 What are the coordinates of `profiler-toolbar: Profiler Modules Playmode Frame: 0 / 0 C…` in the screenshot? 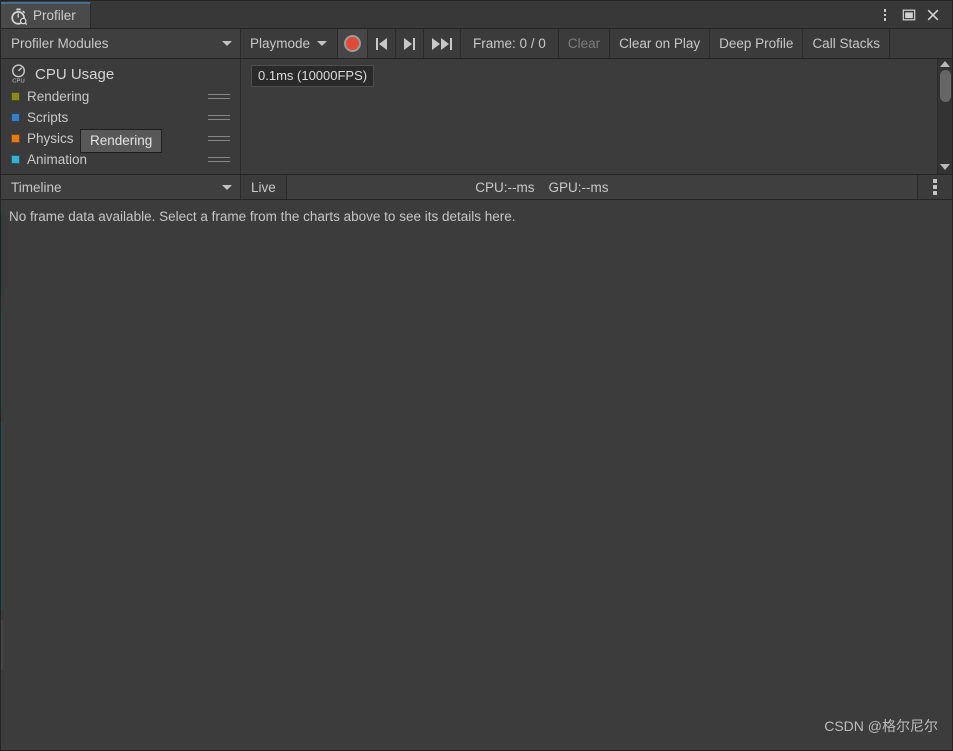 It's located at (476, 44).